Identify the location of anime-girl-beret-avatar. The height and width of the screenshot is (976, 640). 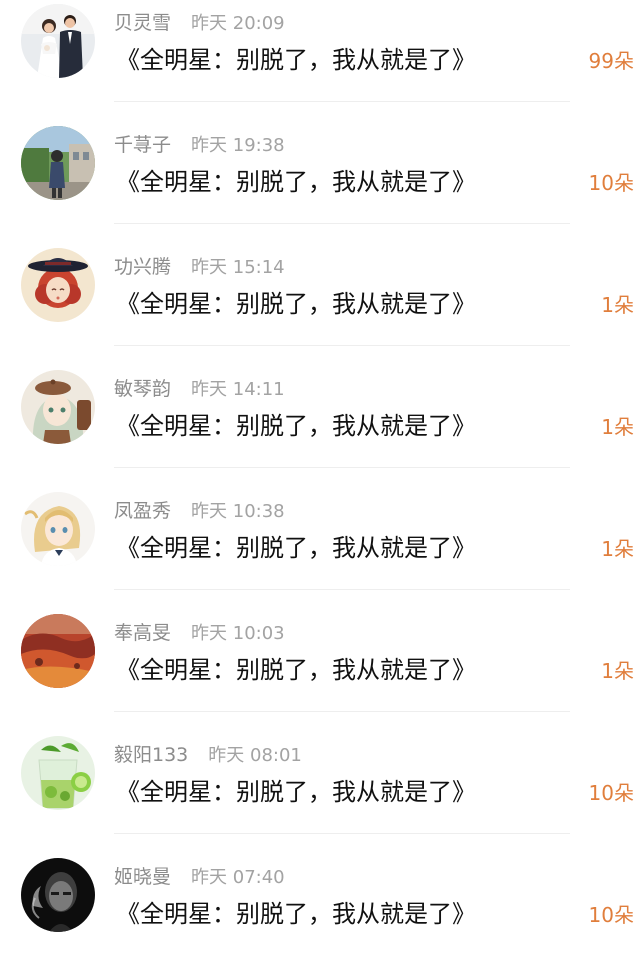
(58, 407).